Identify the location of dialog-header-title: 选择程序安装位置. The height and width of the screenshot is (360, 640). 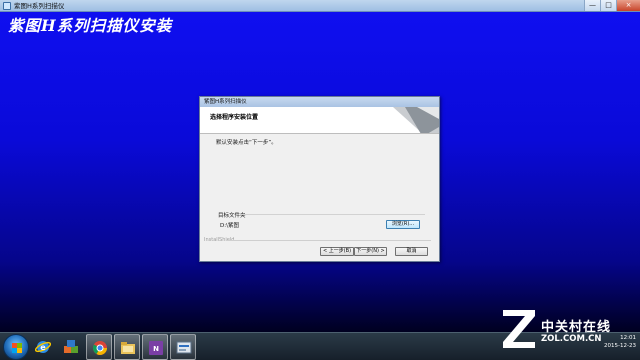
(234, 117).